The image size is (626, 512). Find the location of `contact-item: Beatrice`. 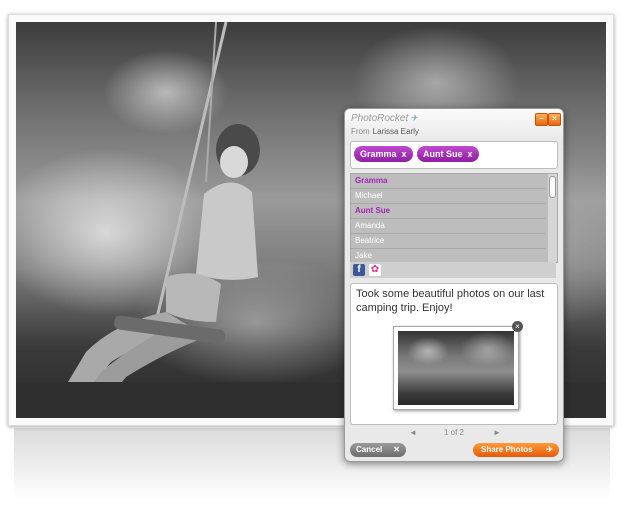

contact-item: Beatrice is located at coordinates (448, 241).